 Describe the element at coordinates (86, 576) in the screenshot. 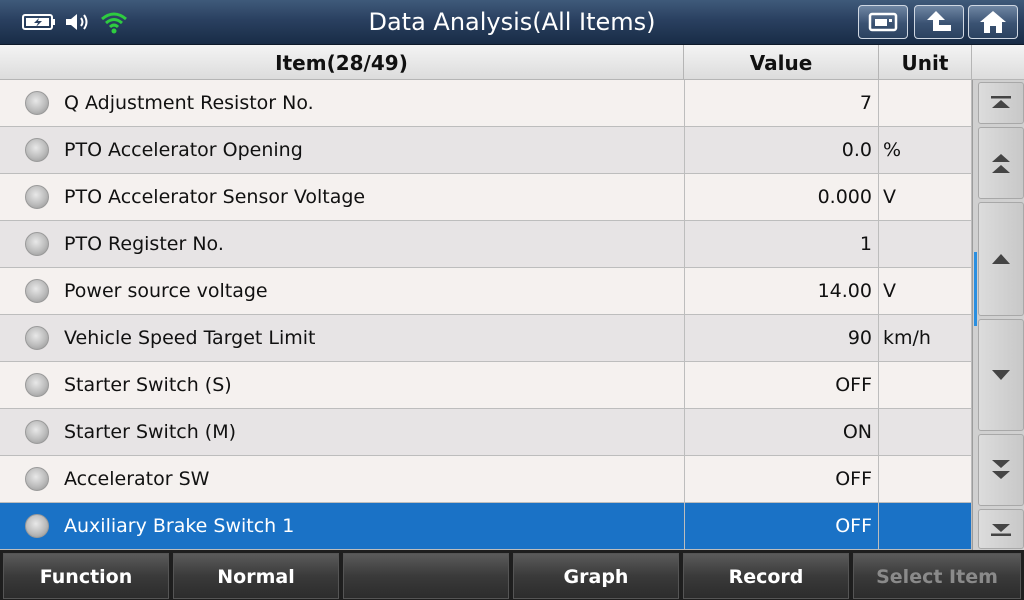

I see `function-button: Function` at that location.